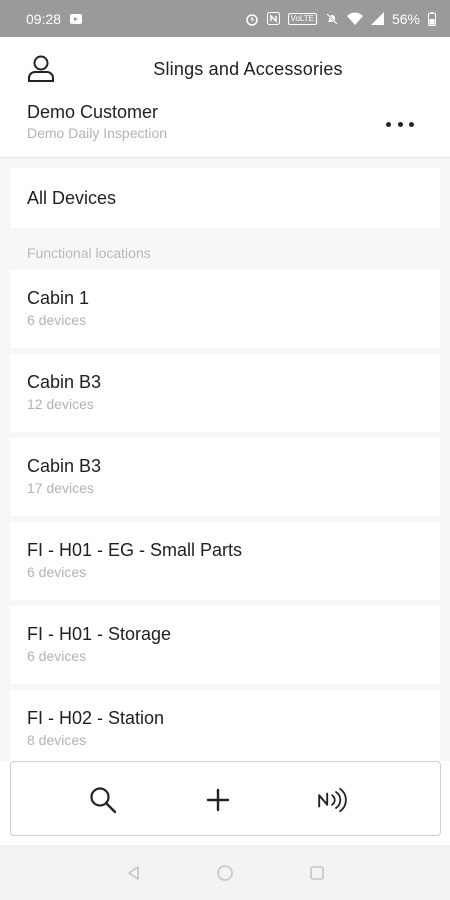  Describe the element at coordinates (432, 18) in the screenshot. I see `battery-icon` at that location.